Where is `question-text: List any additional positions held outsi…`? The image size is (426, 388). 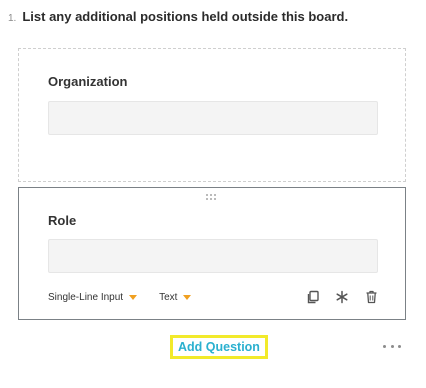 question-text: List any additional positions held outsi… is located at coordinates (185, 16).